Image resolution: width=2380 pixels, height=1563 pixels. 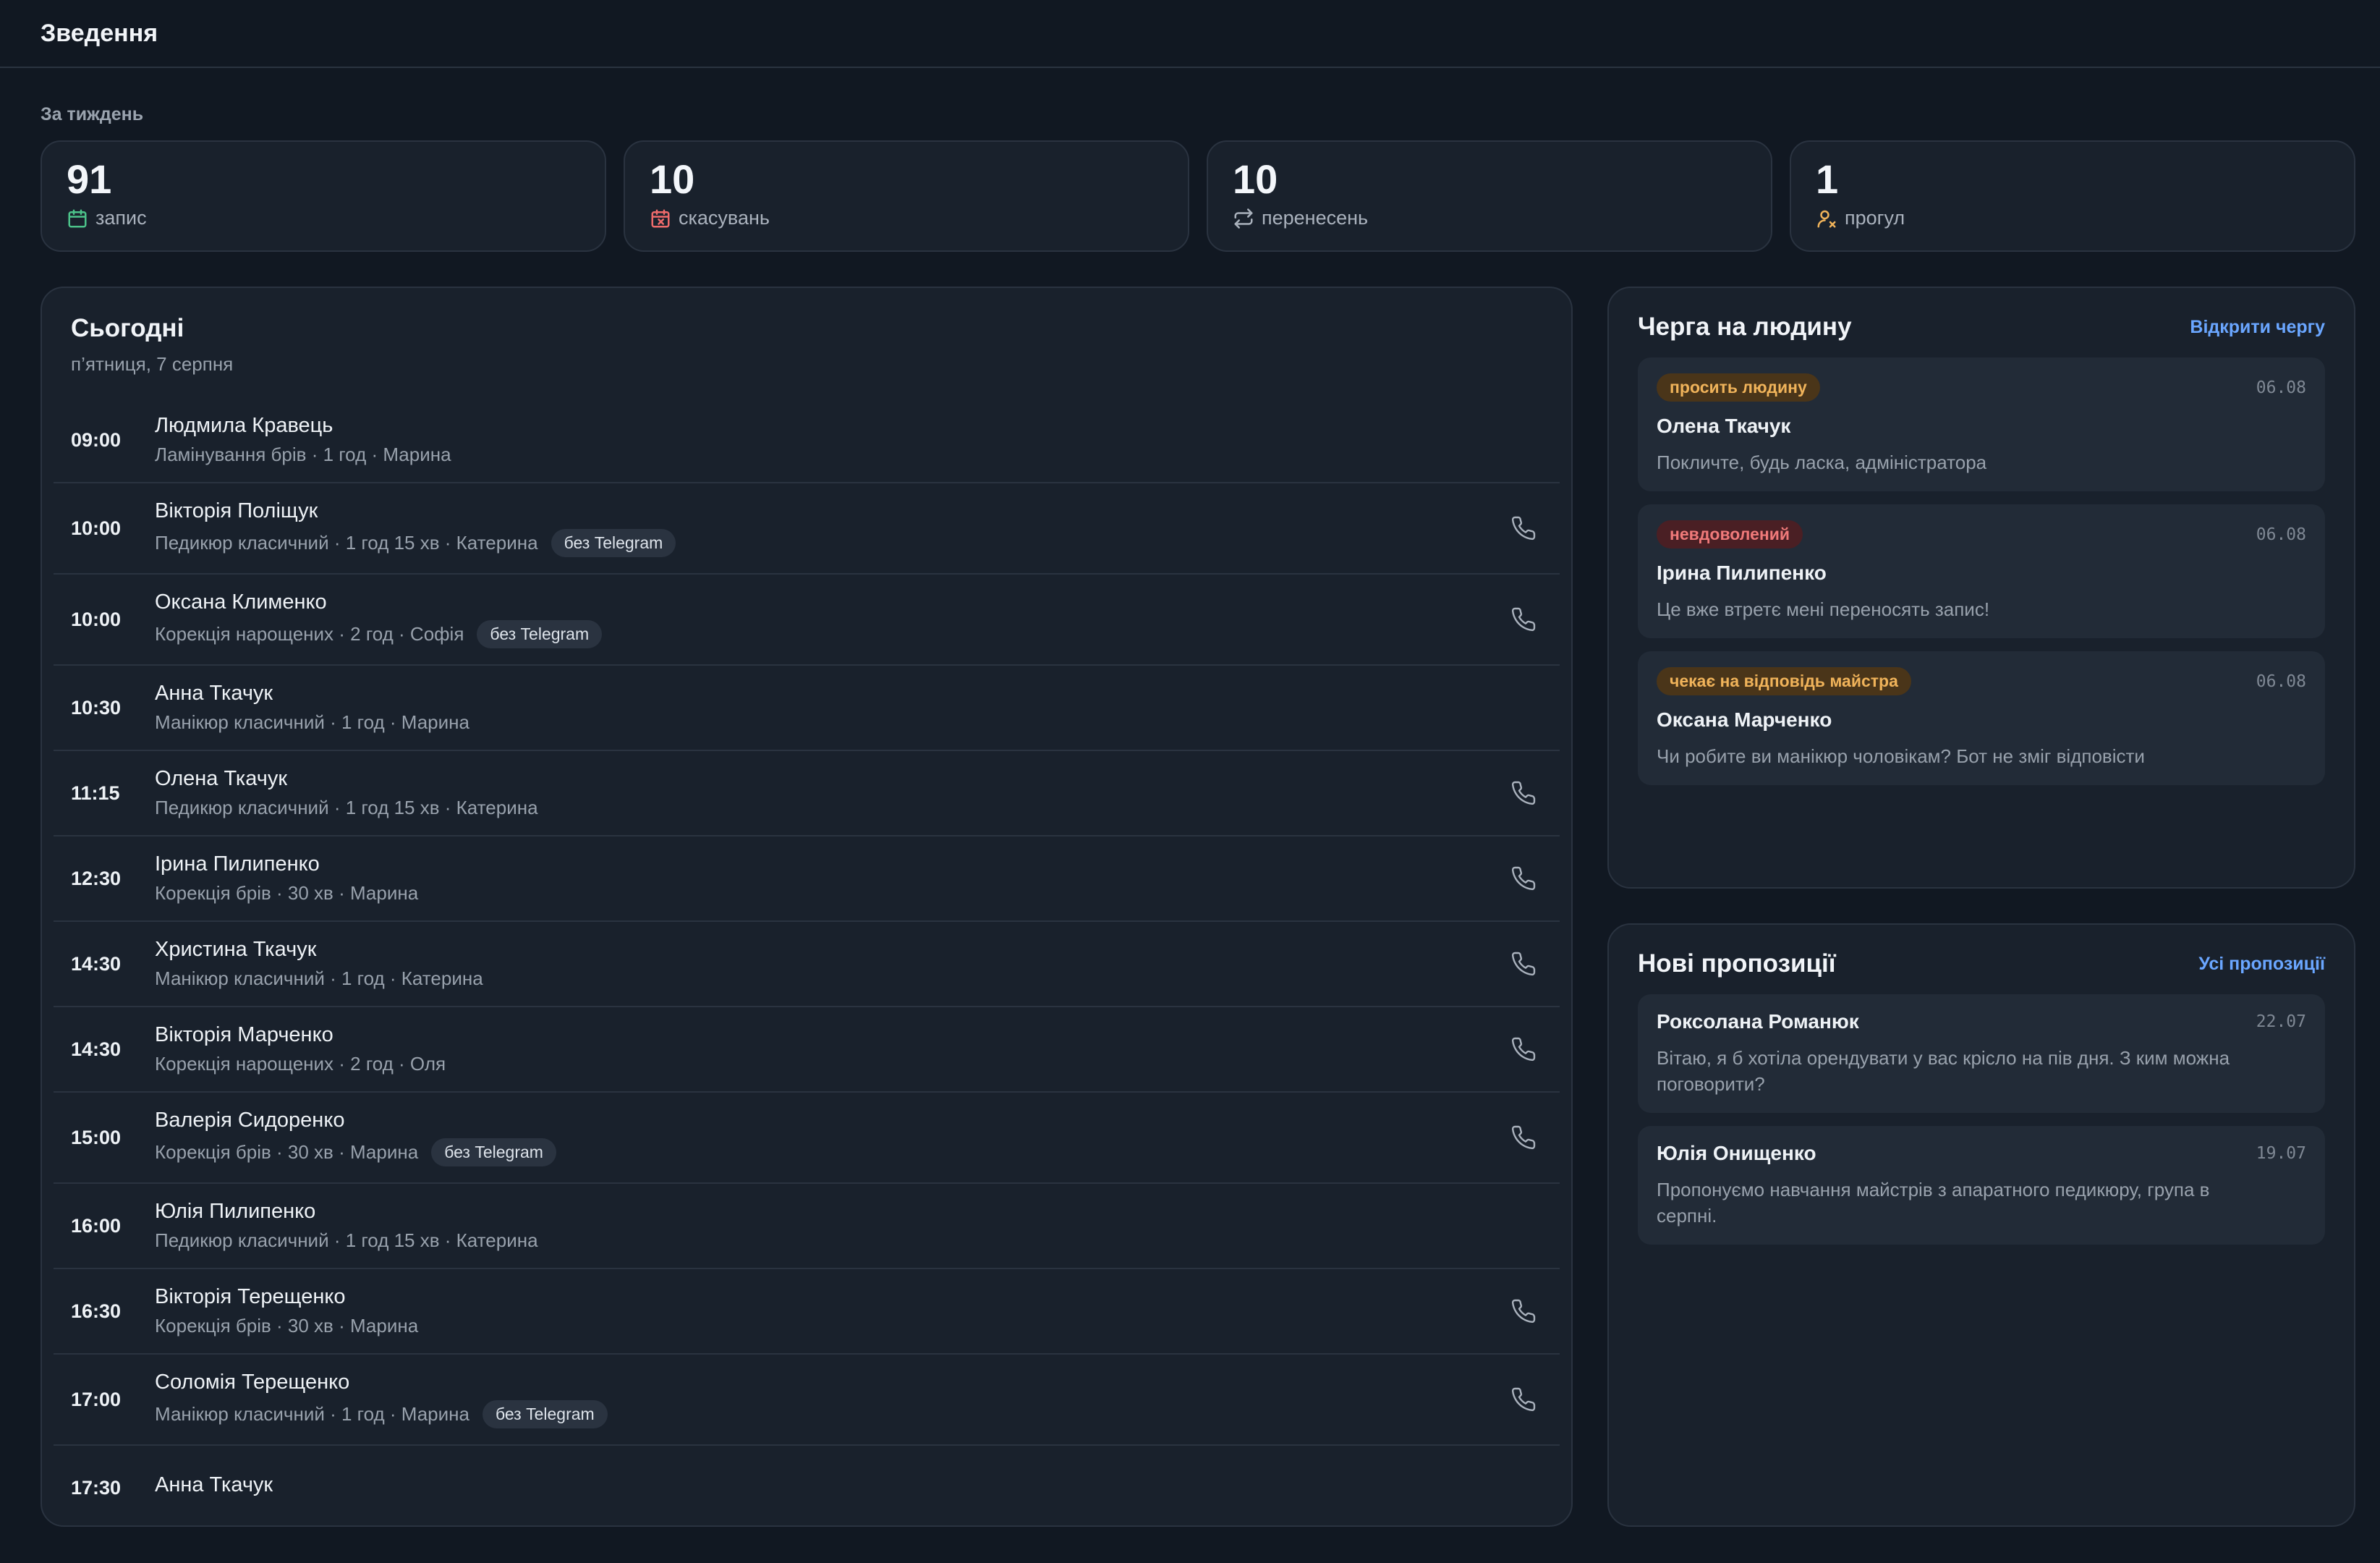 What do you see at coordinates (1744, 719) in the screenshot?
I see `client-name: Оксана Марченко` at bounding box center [1744, 719].